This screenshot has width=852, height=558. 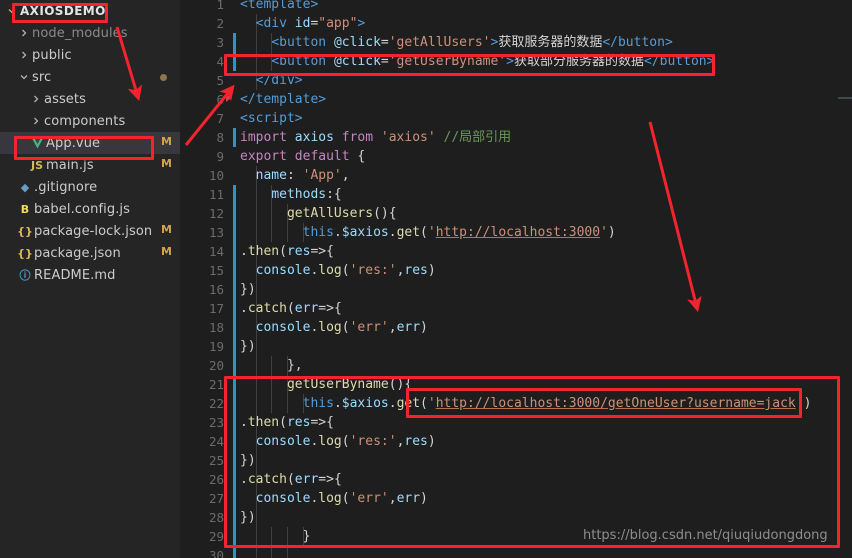 What do you see at coordinates (228, 98) in the screenshot?
I see `fold-marker-icon` at bounding box center [228, 98].